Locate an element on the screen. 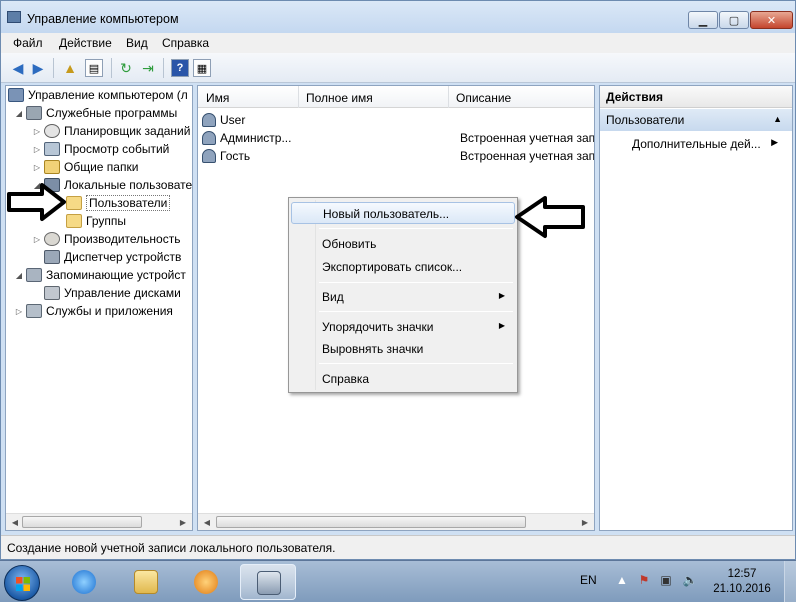  menu-item-label: Справка is located at coordinates (346, 379).